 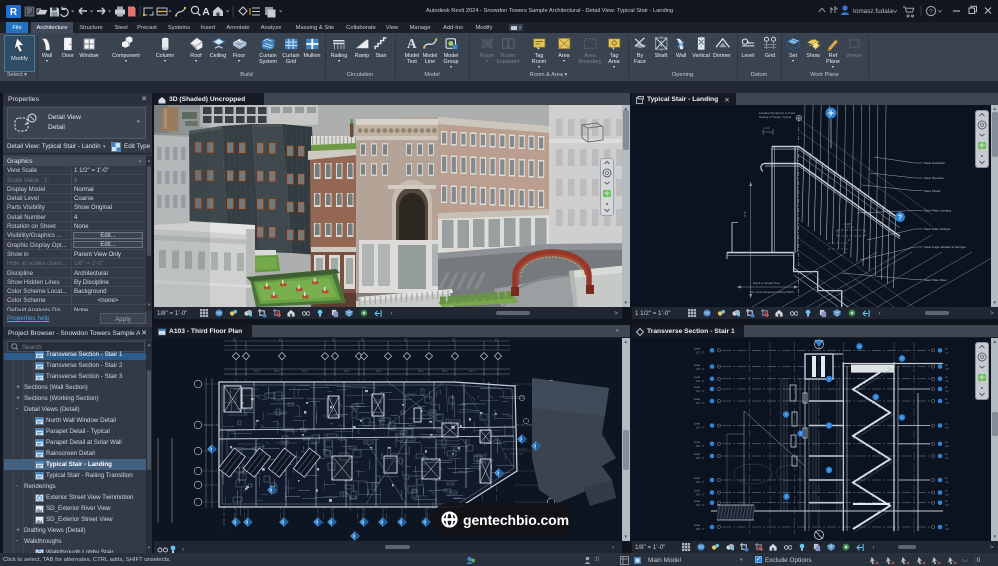 I want to click on svg-text: 128’ - 0”, so click(x=700, y=370).